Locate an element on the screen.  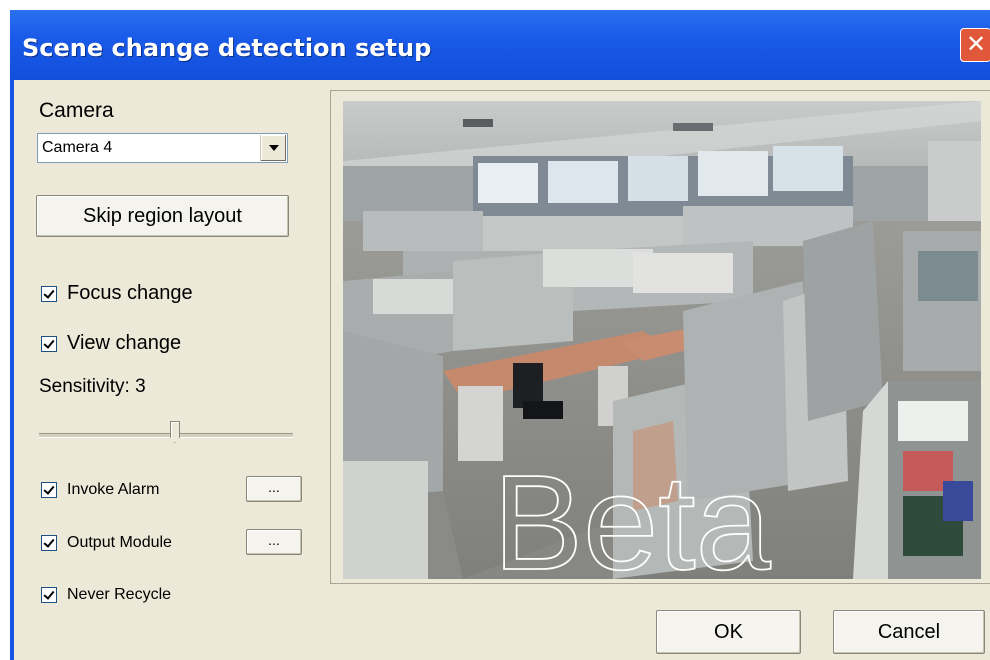
output-module-row: Output Module is located at coordinates (106, 543).